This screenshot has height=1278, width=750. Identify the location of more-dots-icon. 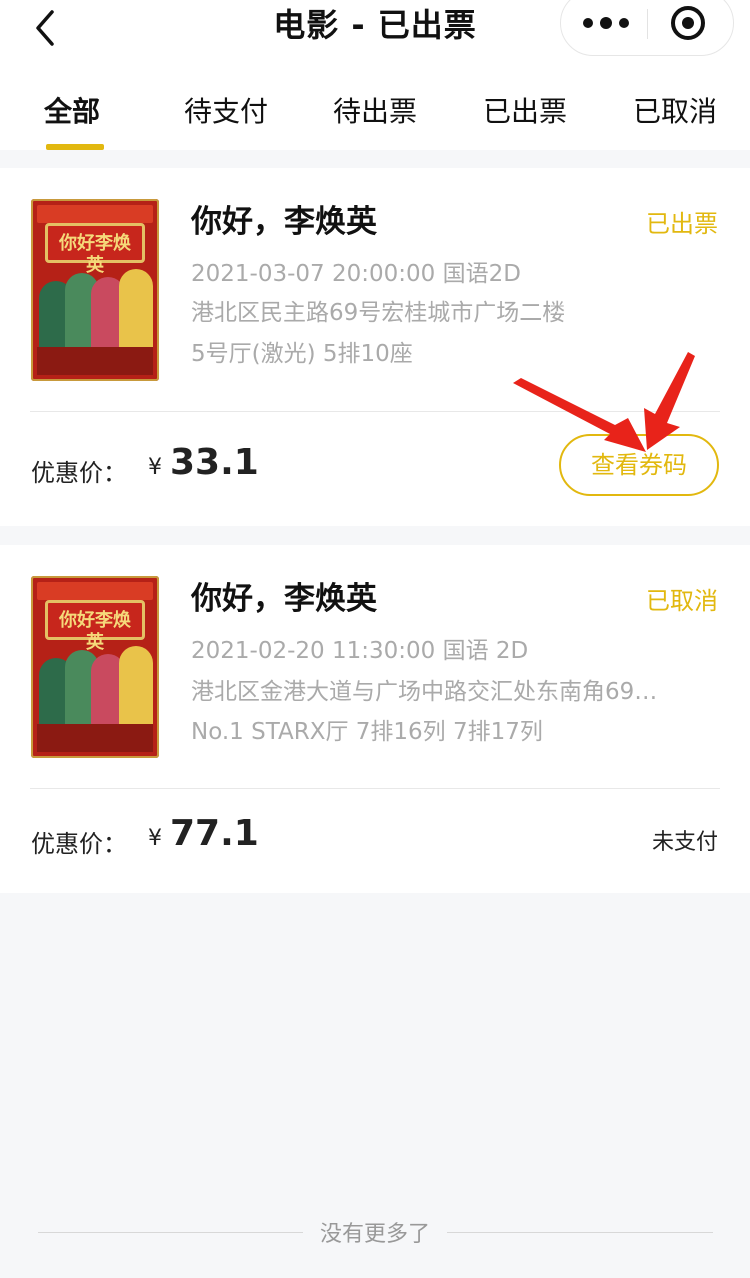
(606, 23).